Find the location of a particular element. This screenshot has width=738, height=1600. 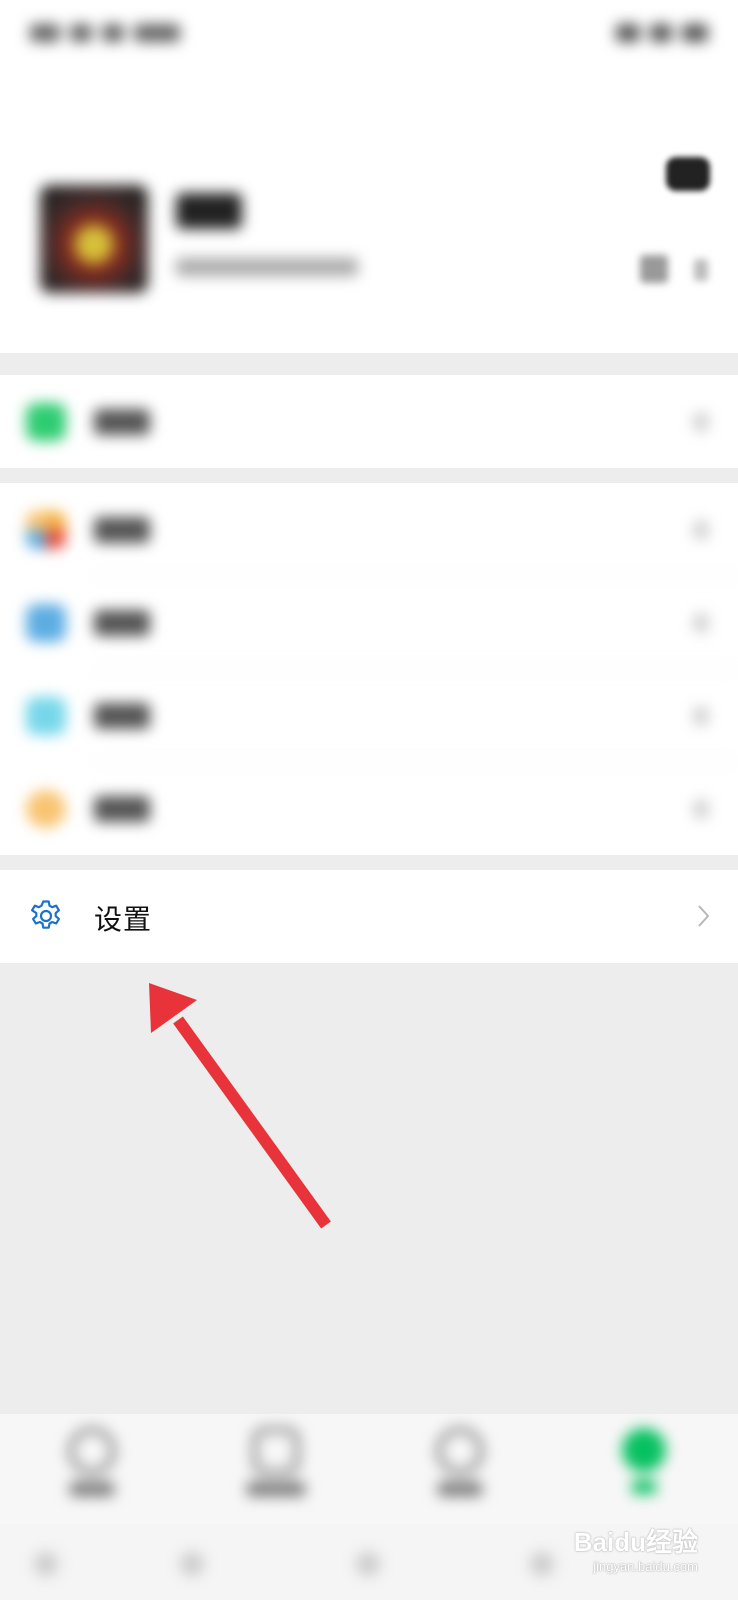

me-icon is located at coordinates (644, 1450).